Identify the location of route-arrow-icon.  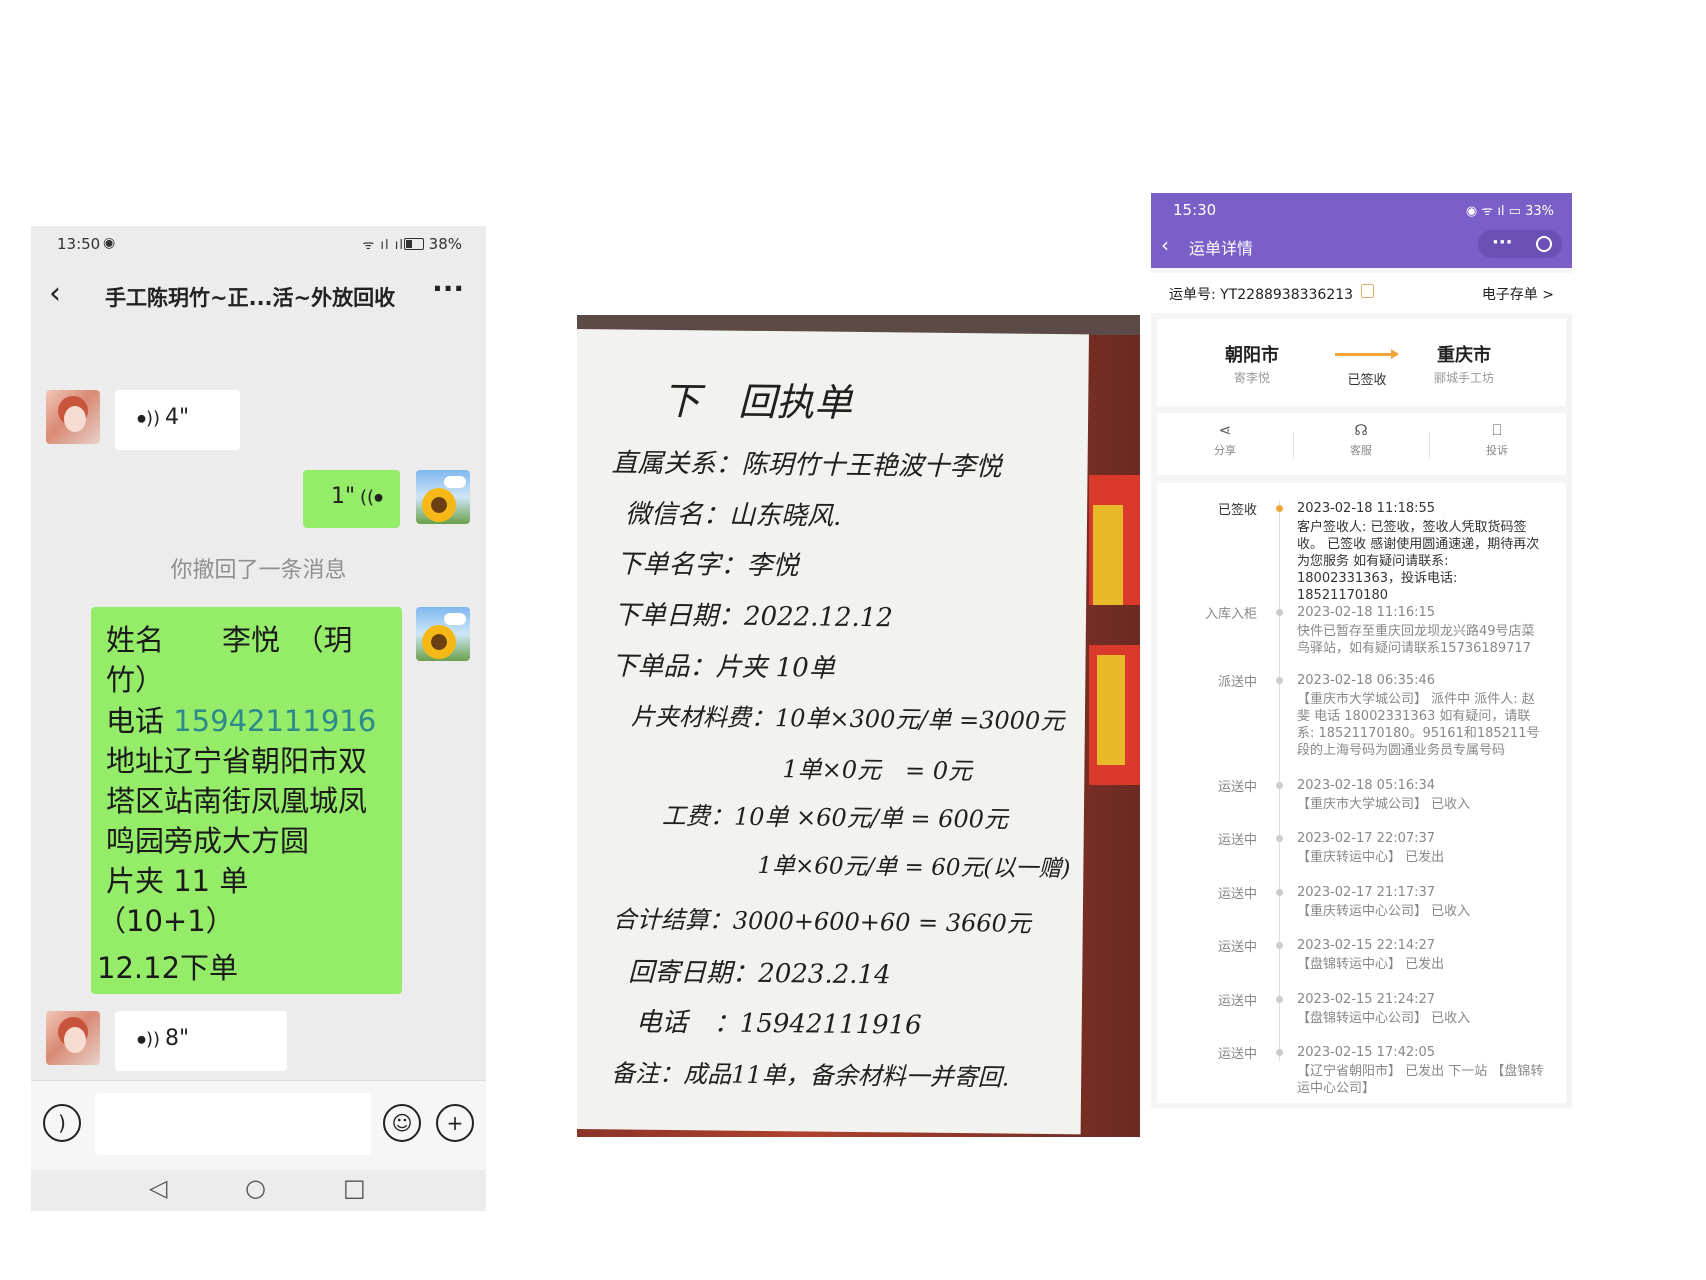
(1367, 354).